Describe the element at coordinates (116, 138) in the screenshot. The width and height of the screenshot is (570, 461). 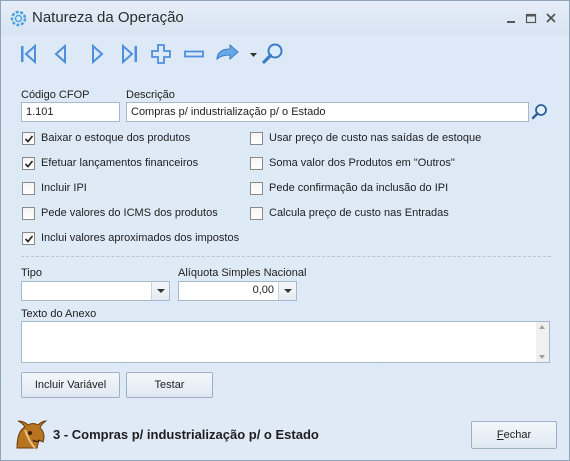
I see `checkbox-label: Baixar o estoque dos produtos` at that location.